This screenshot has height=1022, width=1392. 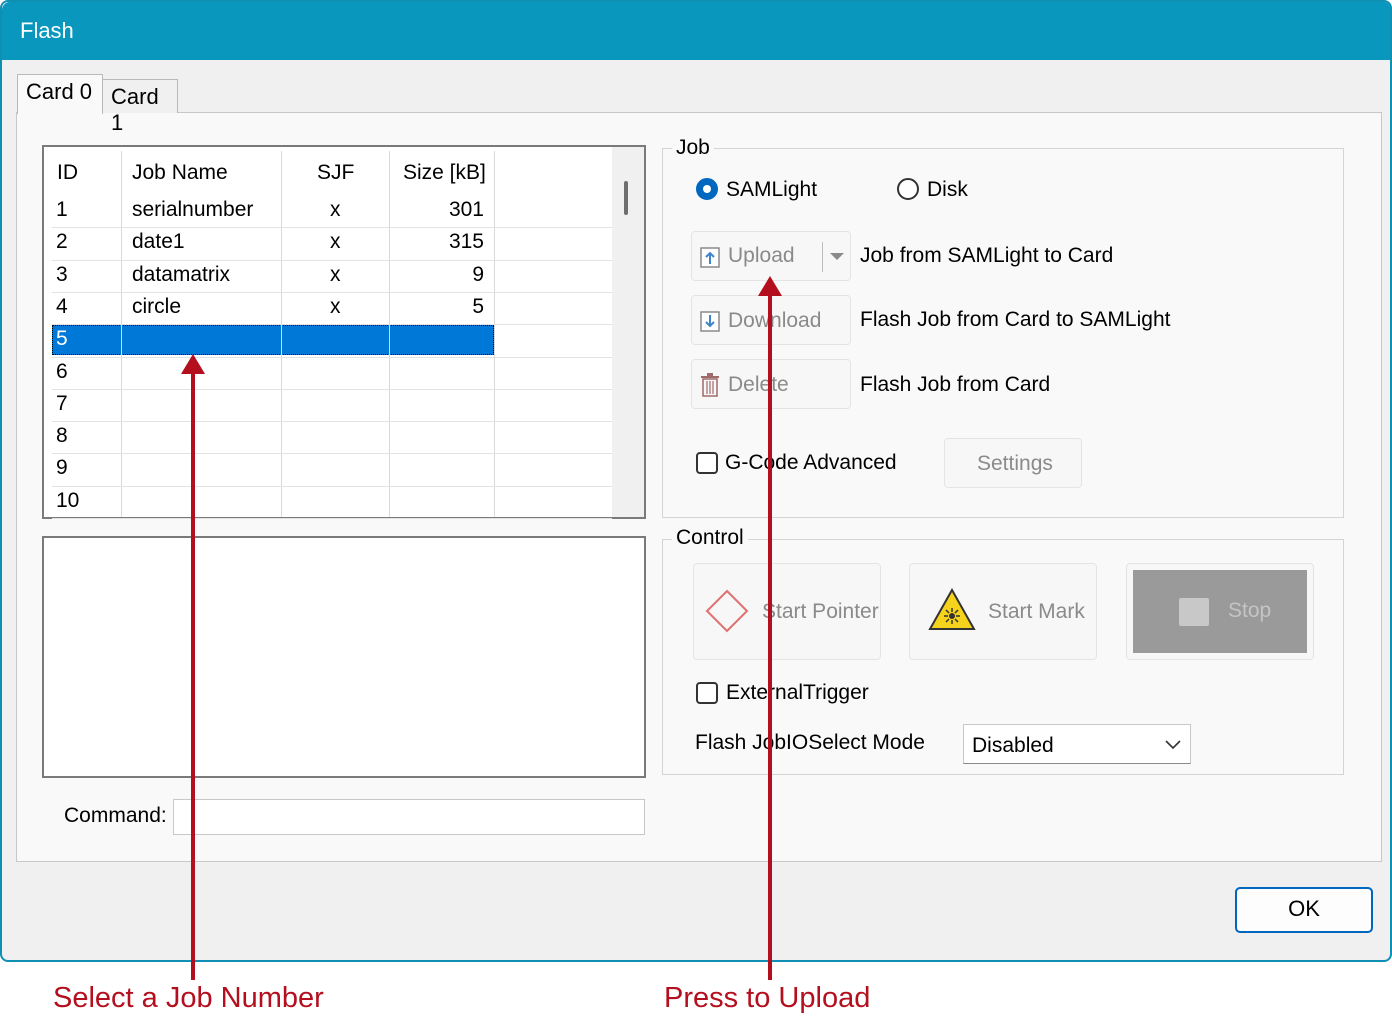 I want to click on chevron-down-icon, so click(x=1173, y=745).